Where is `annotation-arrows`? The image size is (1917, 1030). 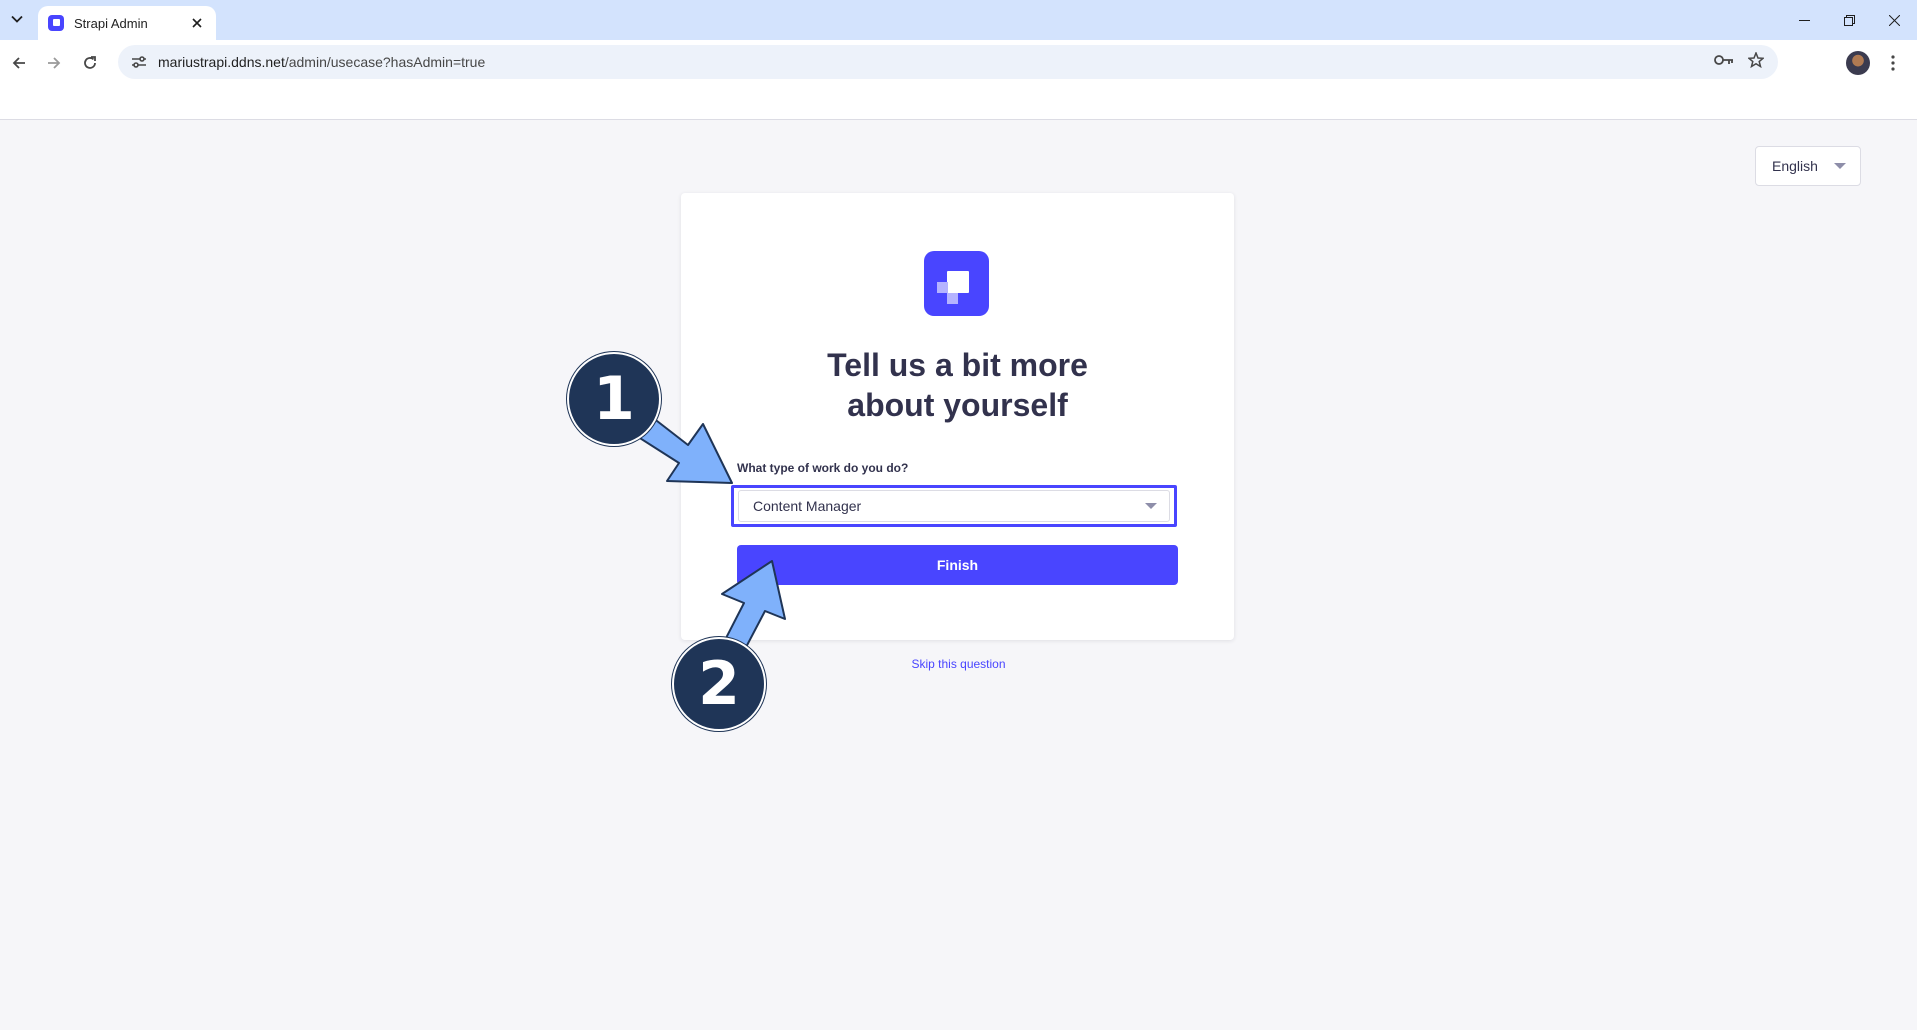
annotation-arrows is located at coordinates (710, 532).